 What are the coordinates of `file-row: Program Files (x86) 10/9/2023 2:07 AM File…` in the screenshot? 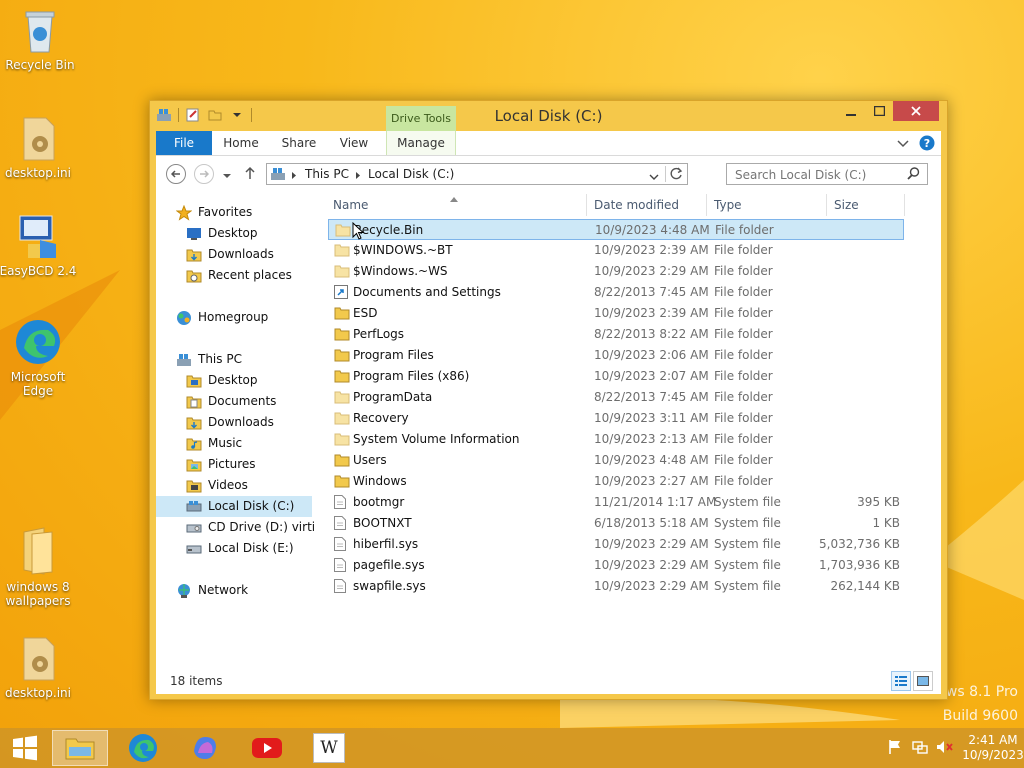 It's located at (616, 376).